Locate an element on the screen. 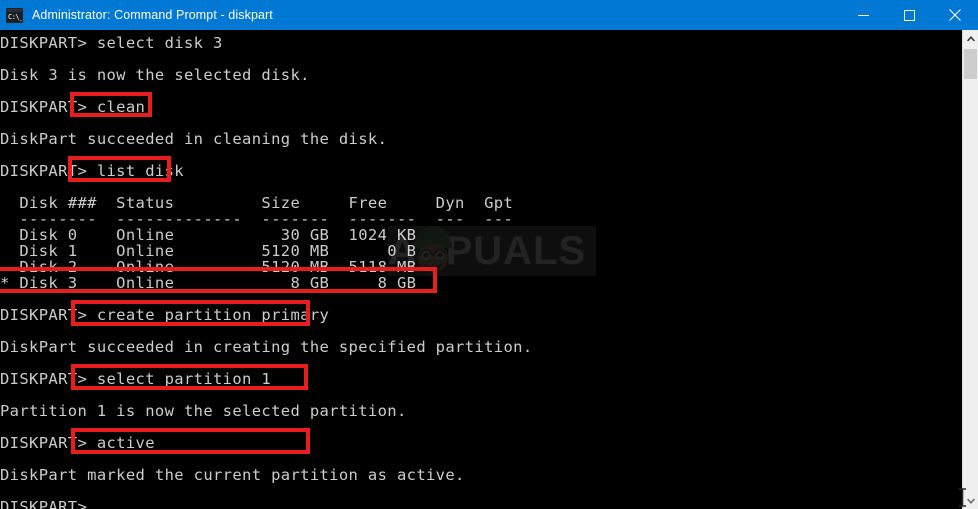 Image resolution: width=978 pixels, height=509 pixels. close-icon is located at coordinates (955, 15).